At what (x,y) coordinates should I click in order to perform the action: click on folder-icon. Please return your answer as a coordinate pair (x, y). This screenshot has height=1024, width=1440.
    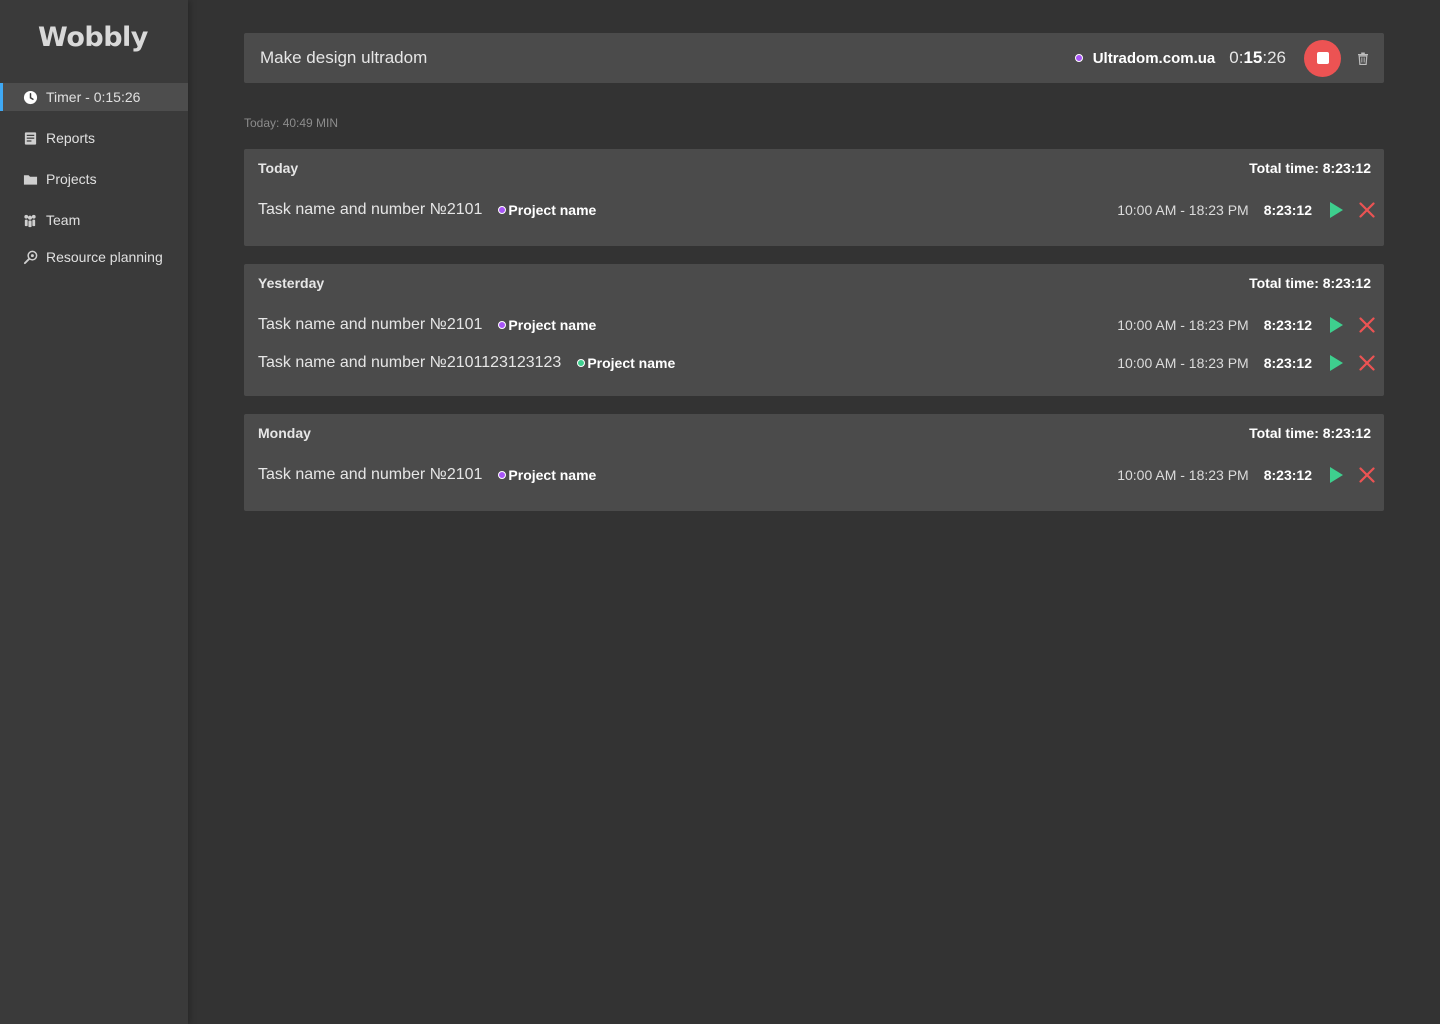
    Looking at the image, I should click on (30, 179).